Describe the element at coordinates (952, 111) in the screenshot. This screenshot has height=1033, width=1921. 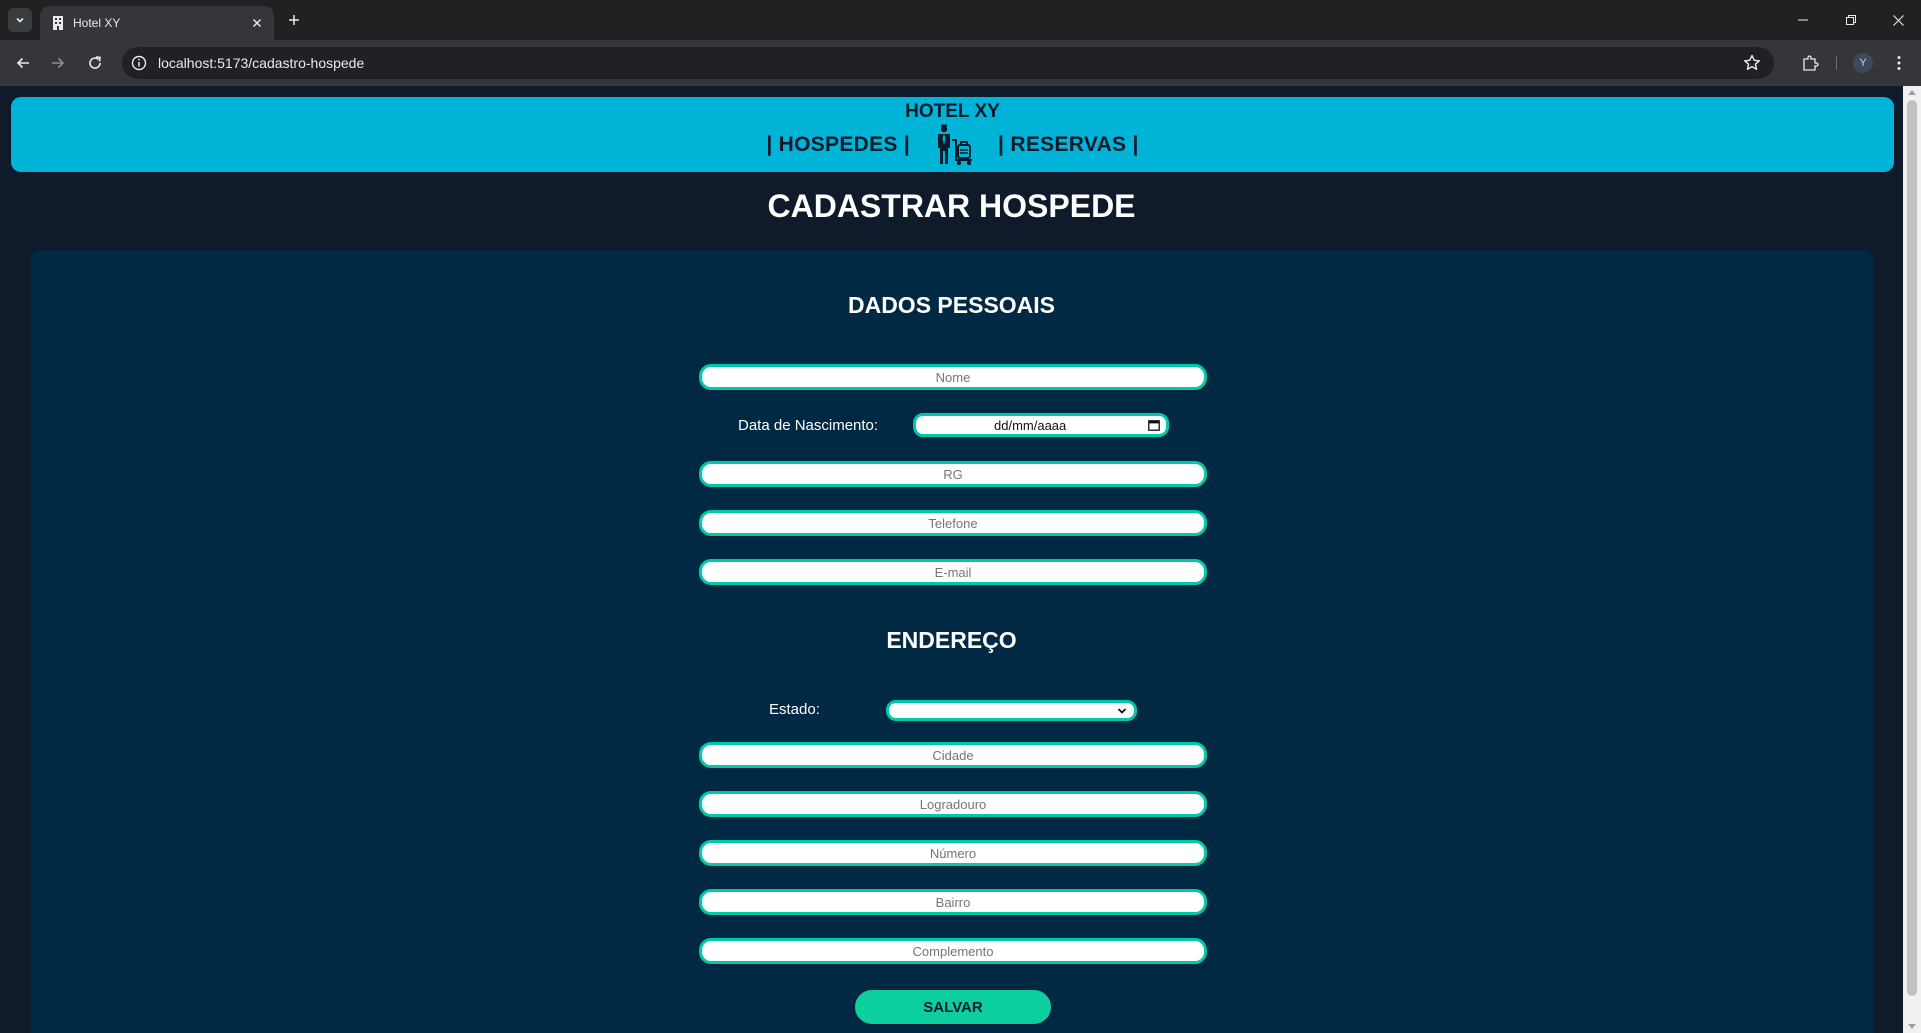
I see `brand-title: HOTEL XY` at that location.